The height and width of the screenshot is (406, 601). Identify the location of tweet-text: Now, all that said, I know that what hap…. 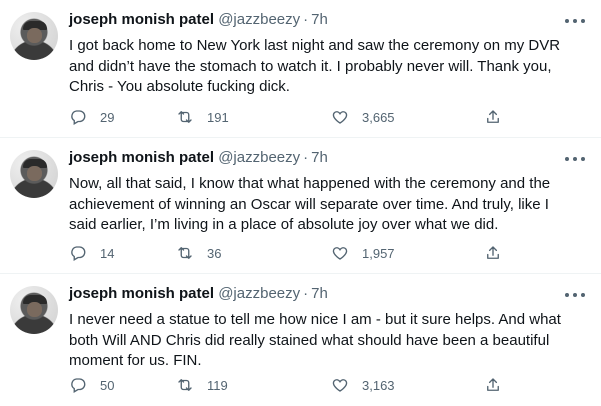
(310, 204).